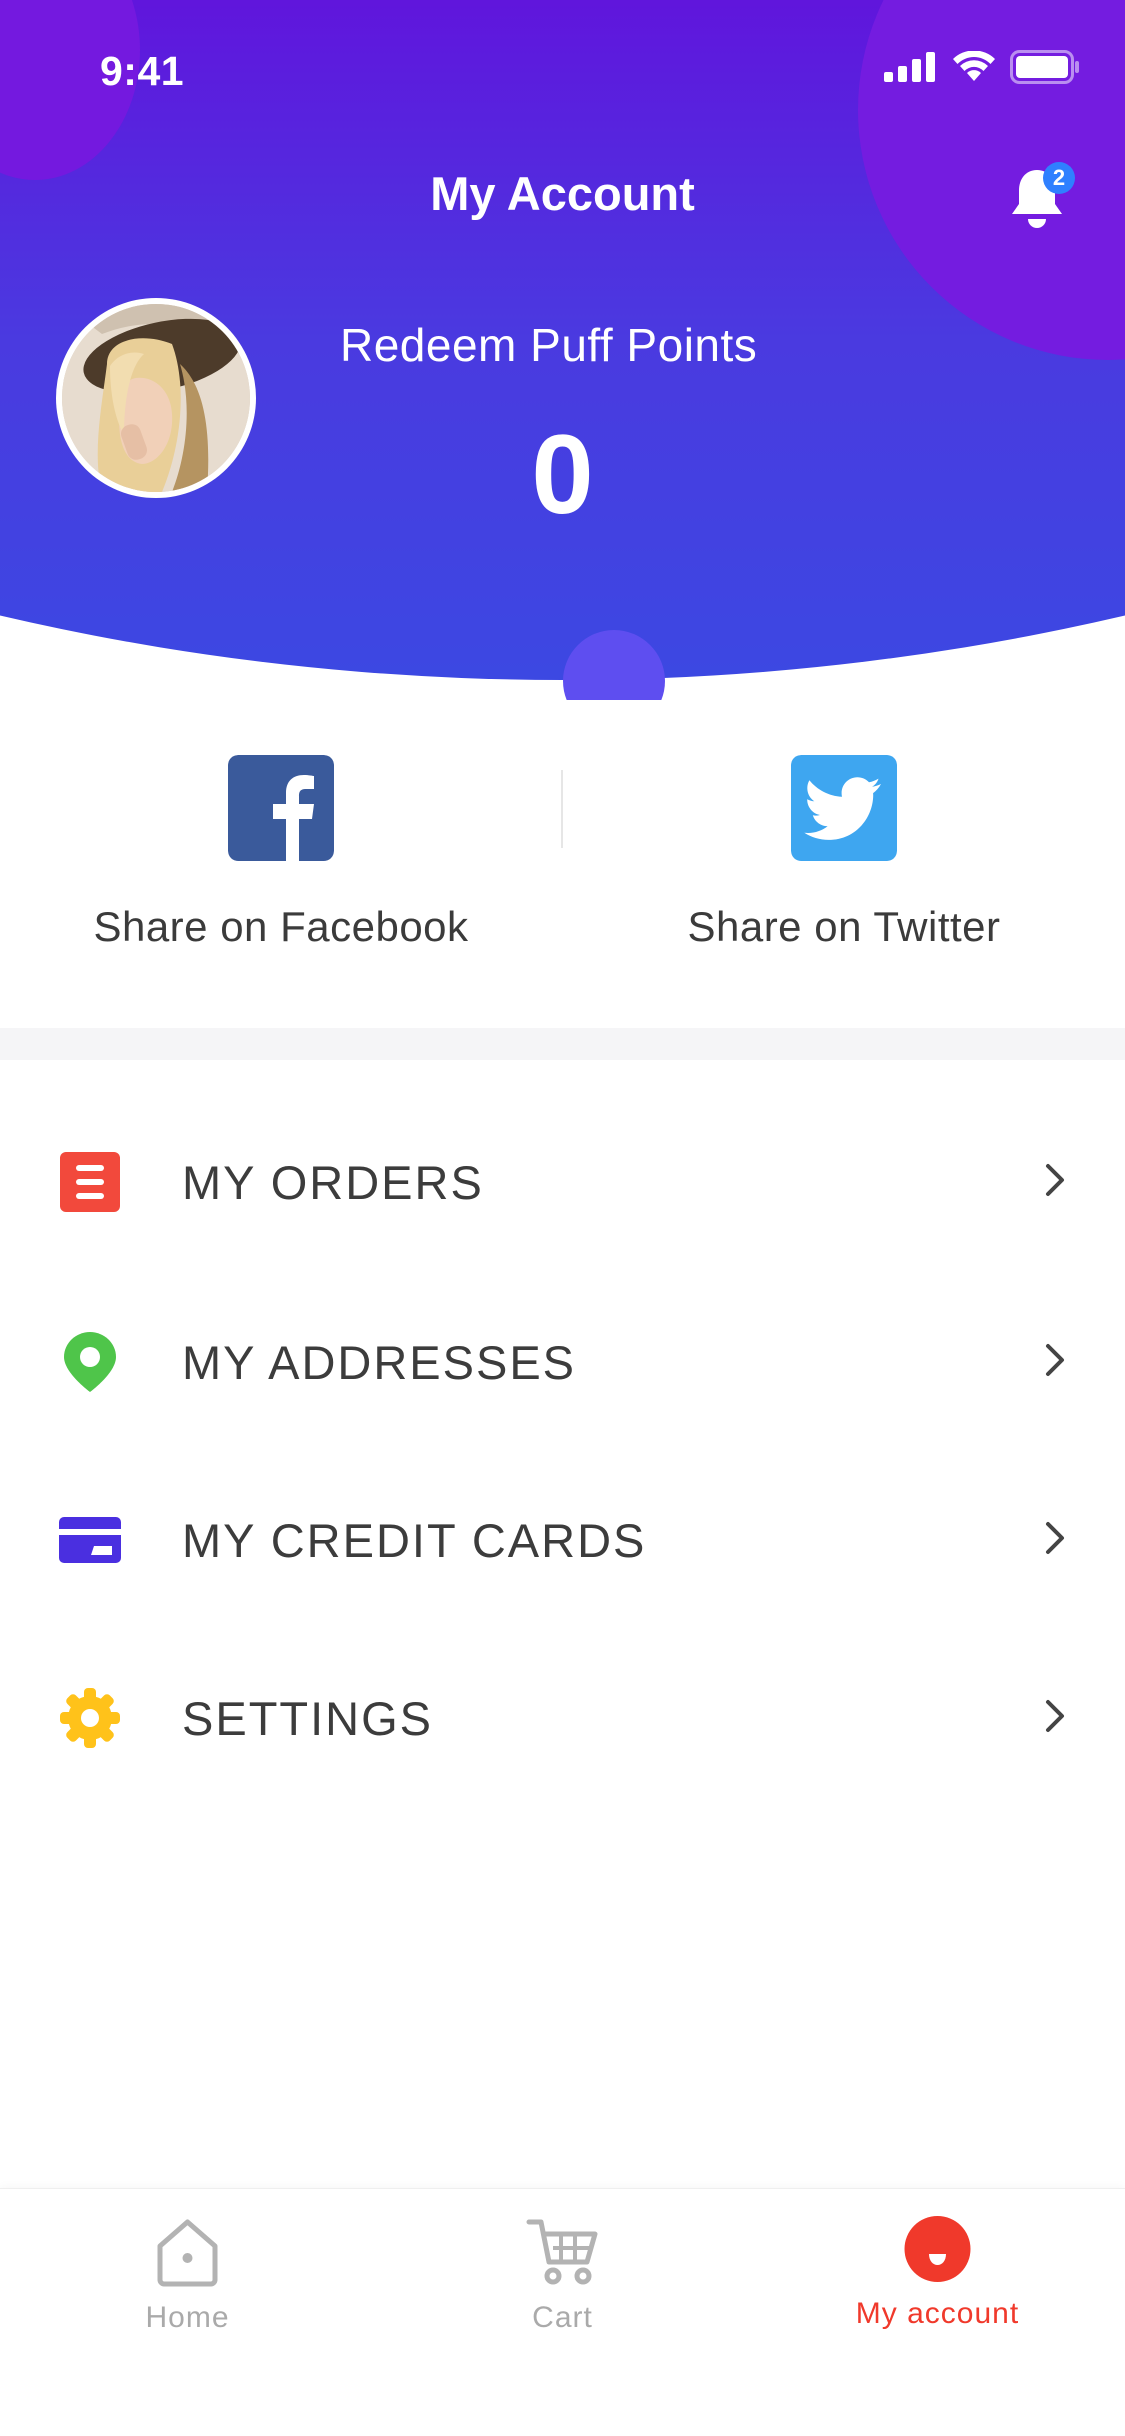  Describe the element at coordinates (90, 1362) in the screenshot. I see `location-pin-icon` at that location.